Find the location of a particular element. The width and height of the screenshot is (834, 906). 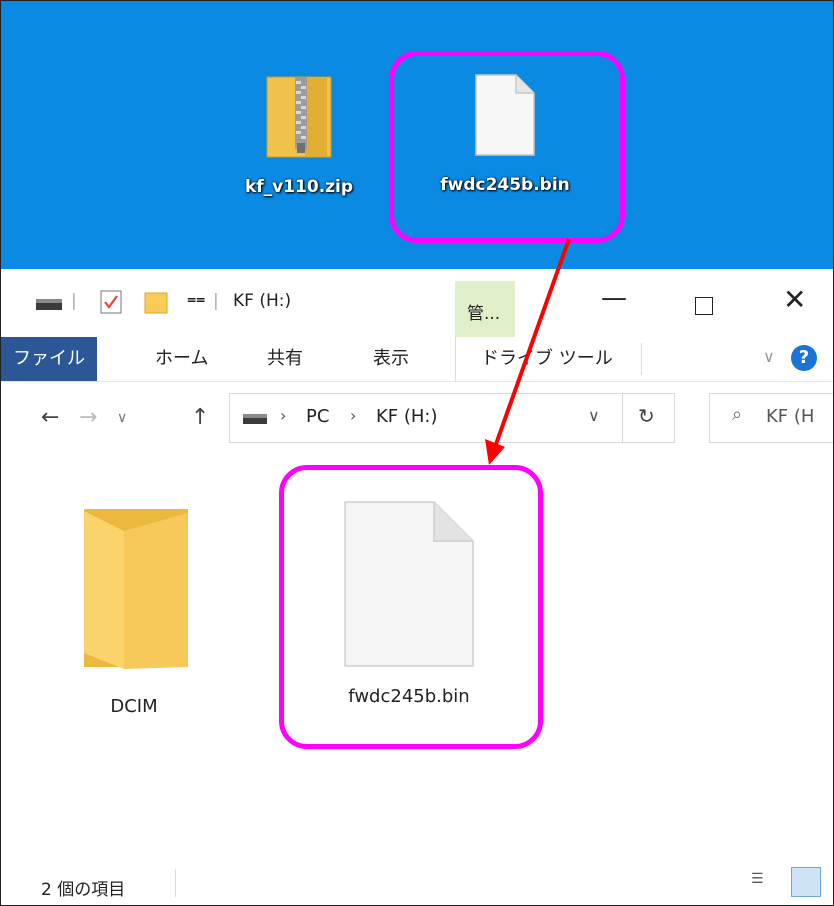

copy-arrow-icon is located at coordinates (528, 351).